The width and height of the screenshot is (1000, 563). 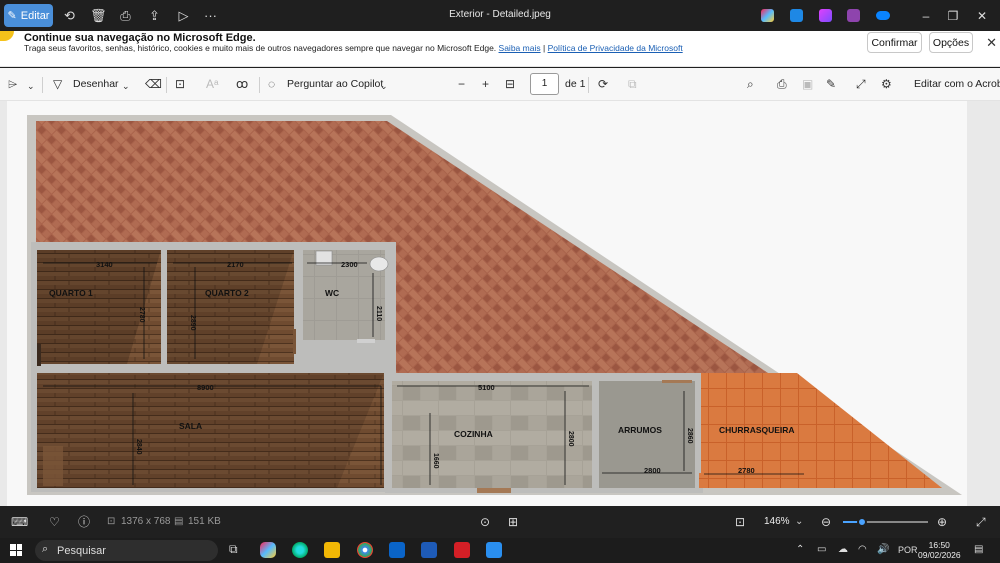 What do you see at coordinates (782, 84) in the screenshot?
I see `print-icon: ⎙` at bounding box center [782, 84].